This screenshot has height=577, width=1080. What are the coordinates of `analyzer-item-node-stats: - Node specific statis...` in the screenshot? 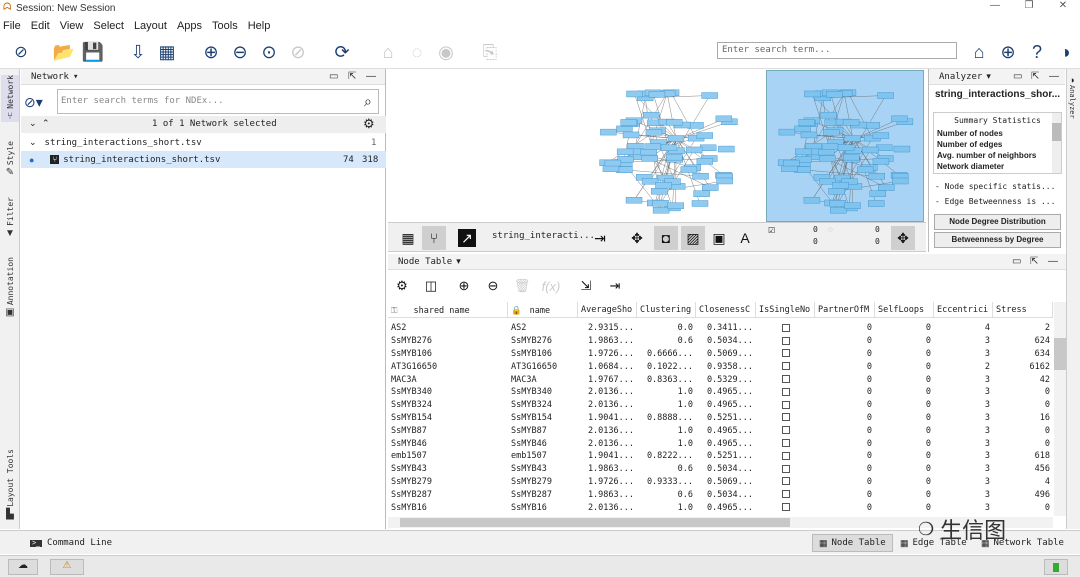 It's located at (995, 186).